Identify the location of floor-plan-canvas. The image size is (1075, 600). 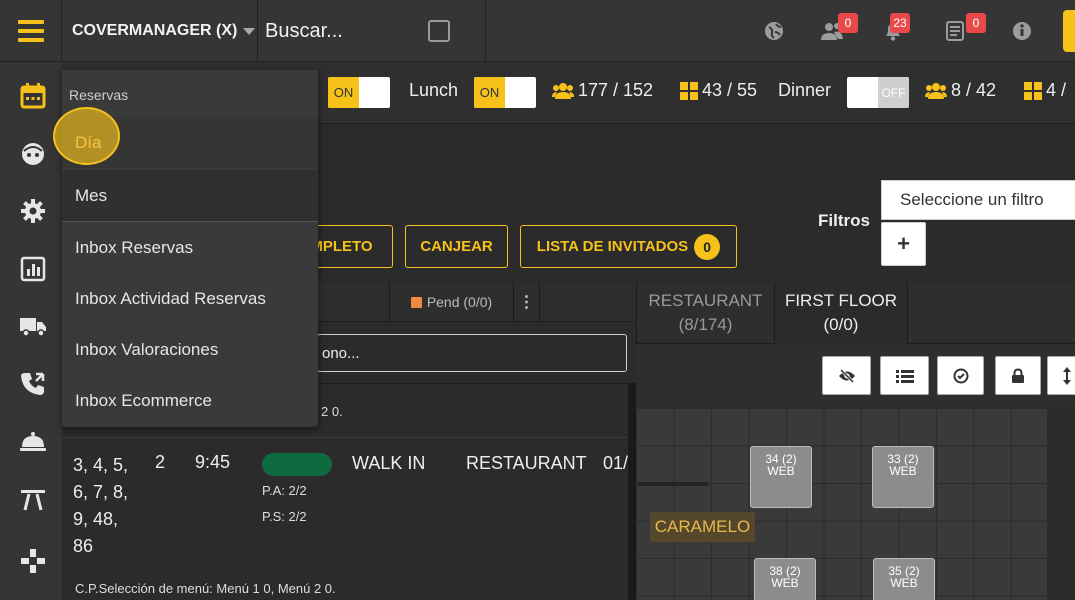
(841, 504).